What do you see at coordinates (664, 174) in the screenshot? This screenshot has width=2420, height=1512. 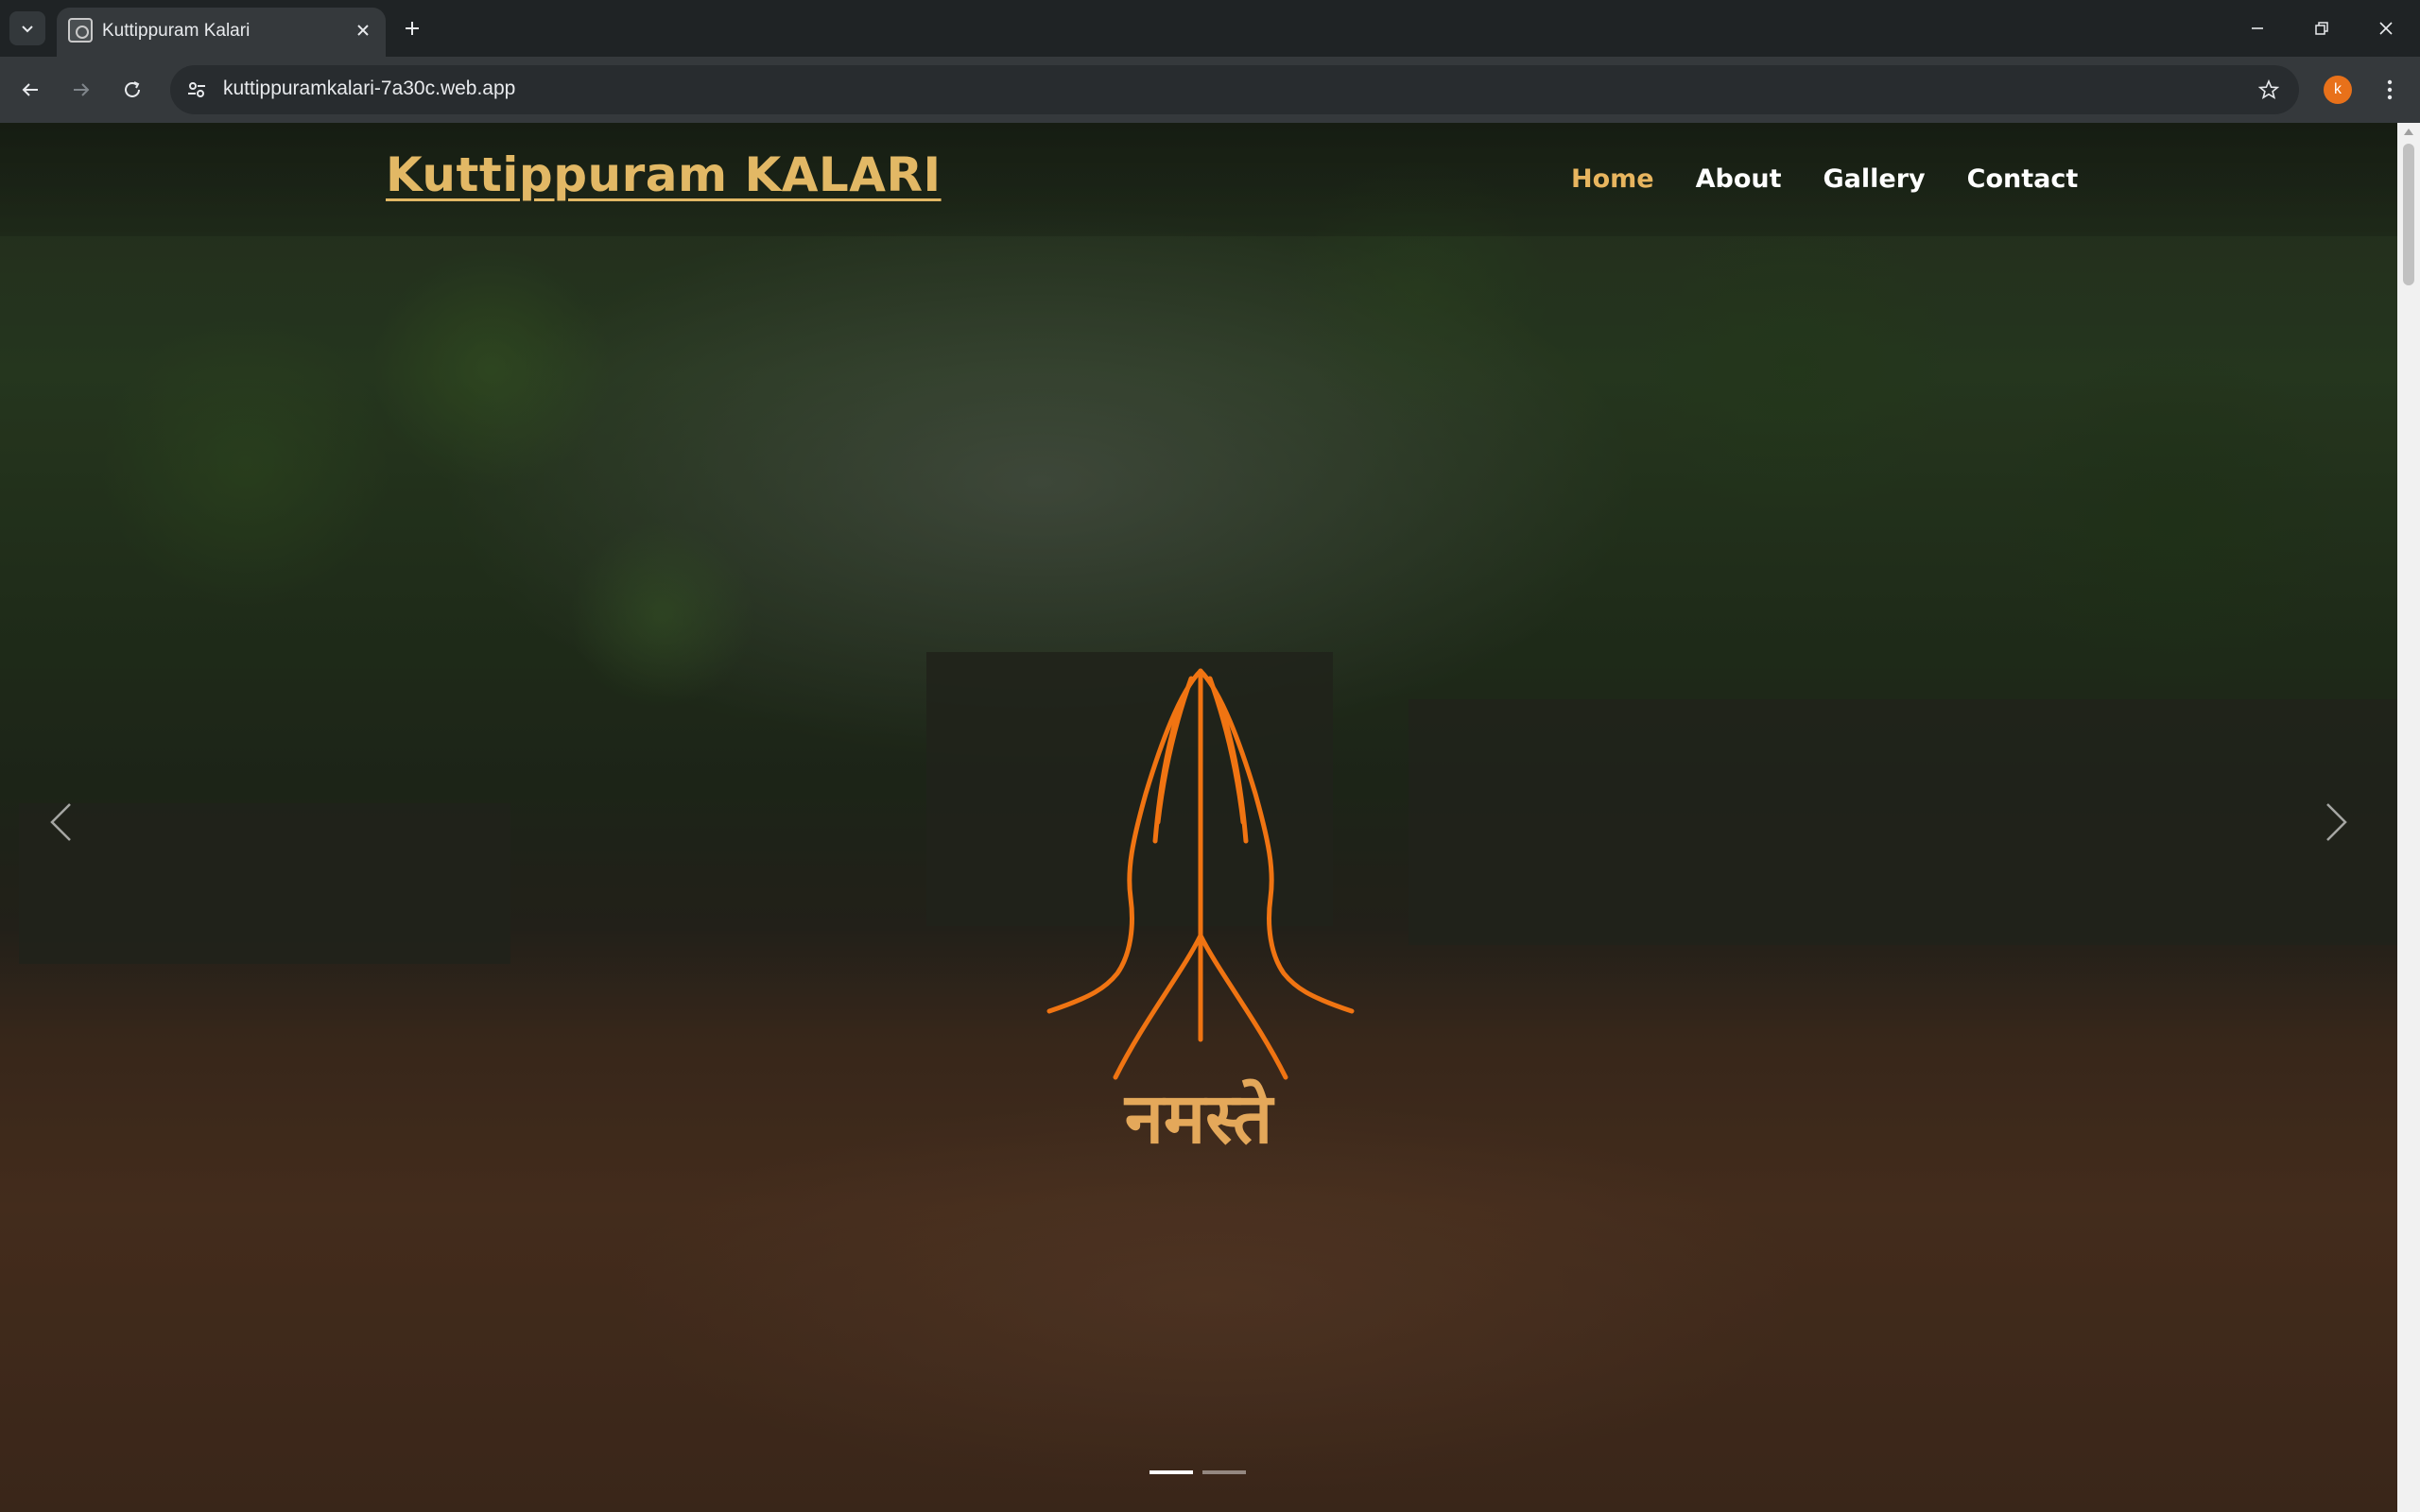 I see `site-logo: Kuttippuram KALARI` at bounding box center [664, 174].